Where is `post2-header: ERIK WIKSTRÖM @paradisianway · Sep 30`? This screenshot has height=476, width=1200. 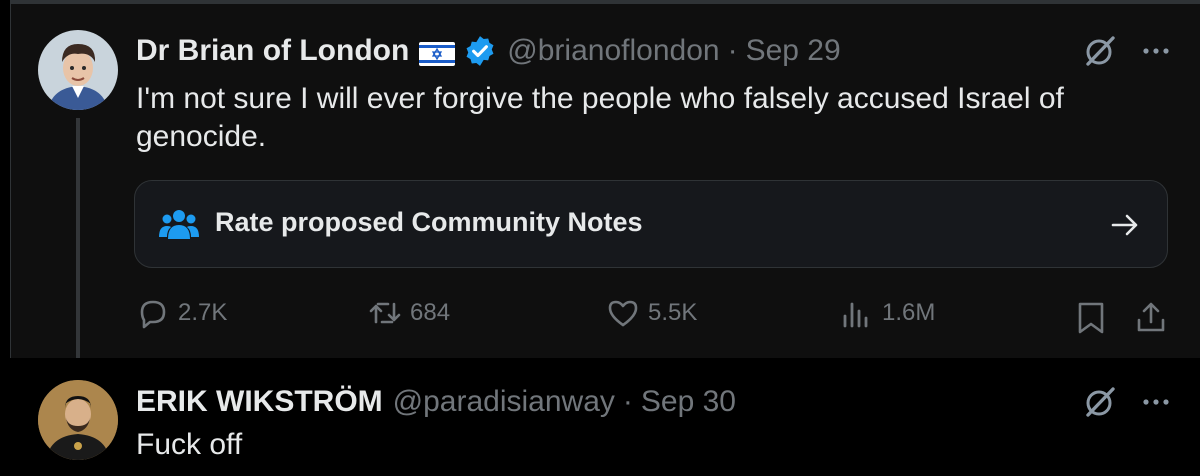 post2-header: ERIK WIKSTRÖM @paradisianway · Sep 30 is located at coordinates (436, 402).